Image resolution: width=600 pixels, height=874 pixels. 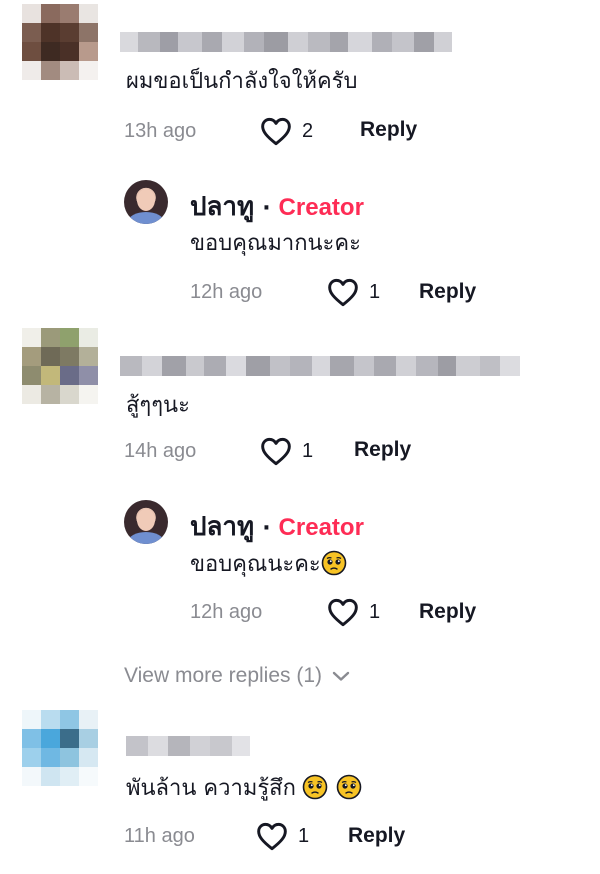 I want to click on reply-text-row: ขอบคุณนะคะ, so click(x=268, y=564).